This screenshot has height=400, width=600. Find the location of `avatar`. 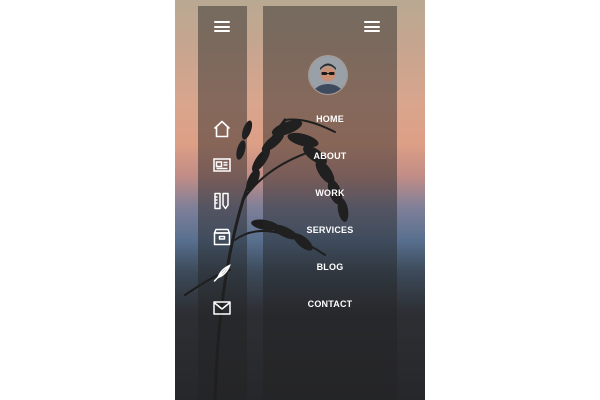

avatar is located at coordinates (328, 75).